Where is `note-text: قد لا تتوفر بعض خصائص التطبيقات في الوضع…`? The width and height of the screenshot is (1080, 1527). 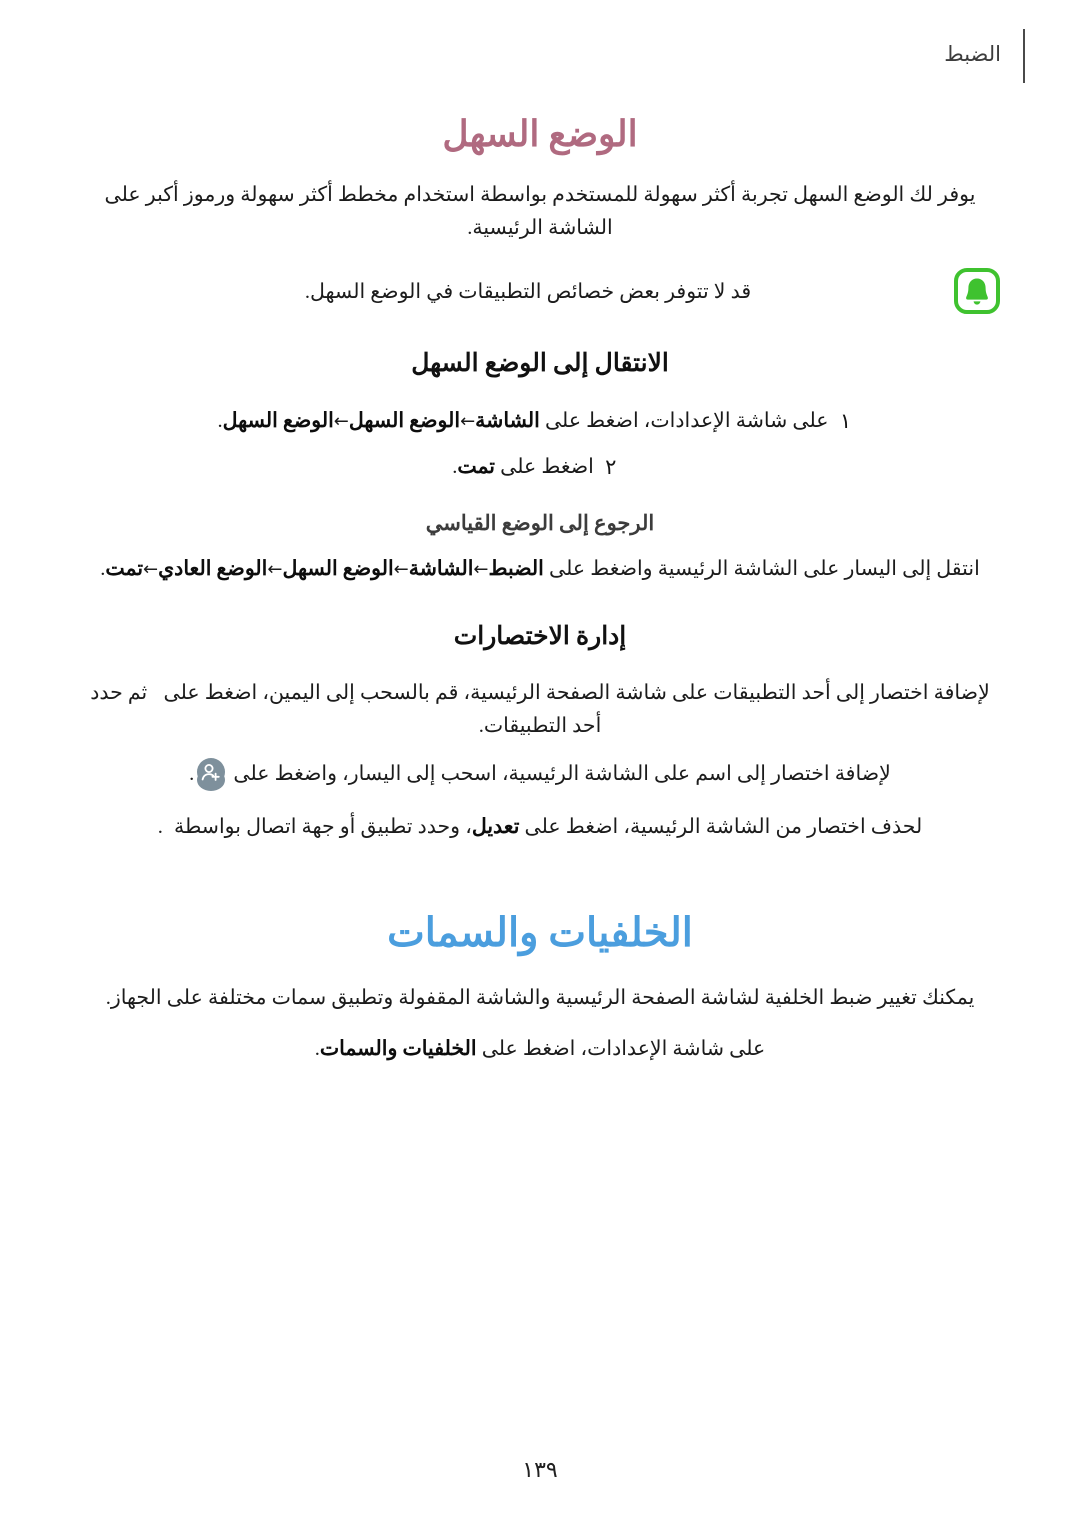 note-text: قد لا تتوفر بعض خصائص التطبيقات في الوضع… is located at coordinates (528, 292).